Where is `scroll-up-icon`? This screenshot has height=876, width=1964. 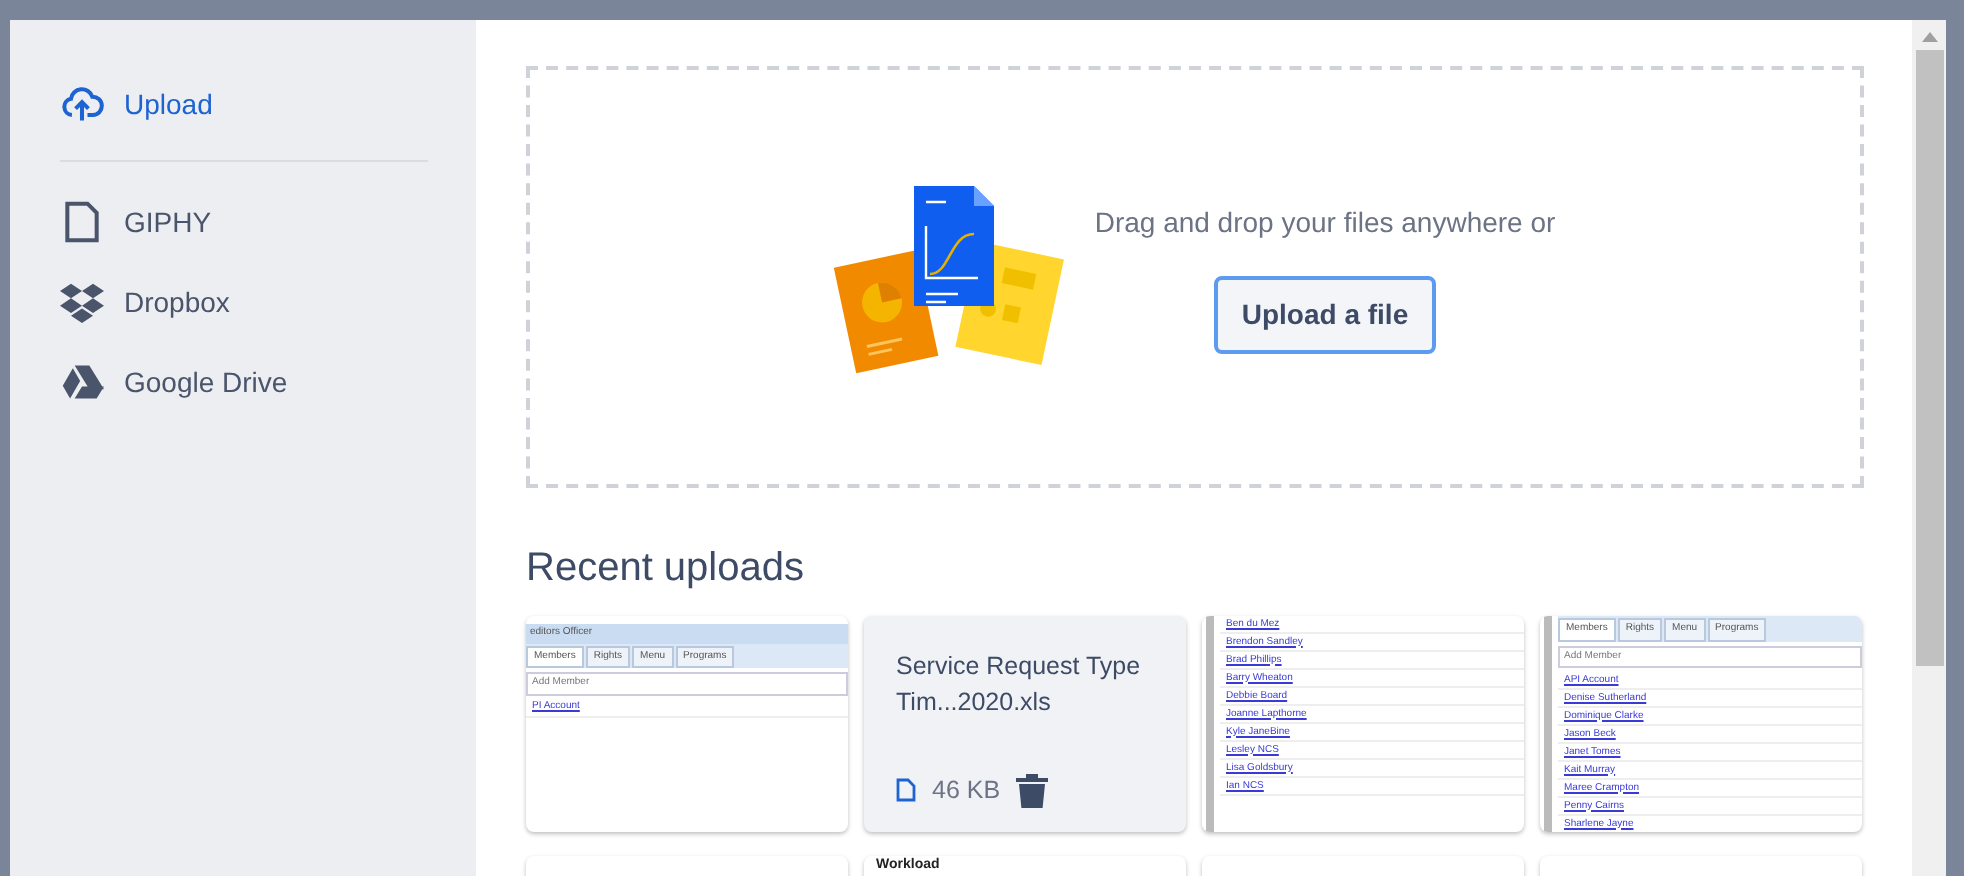
scroll-up-icon is located at coordinates (1929, 37).